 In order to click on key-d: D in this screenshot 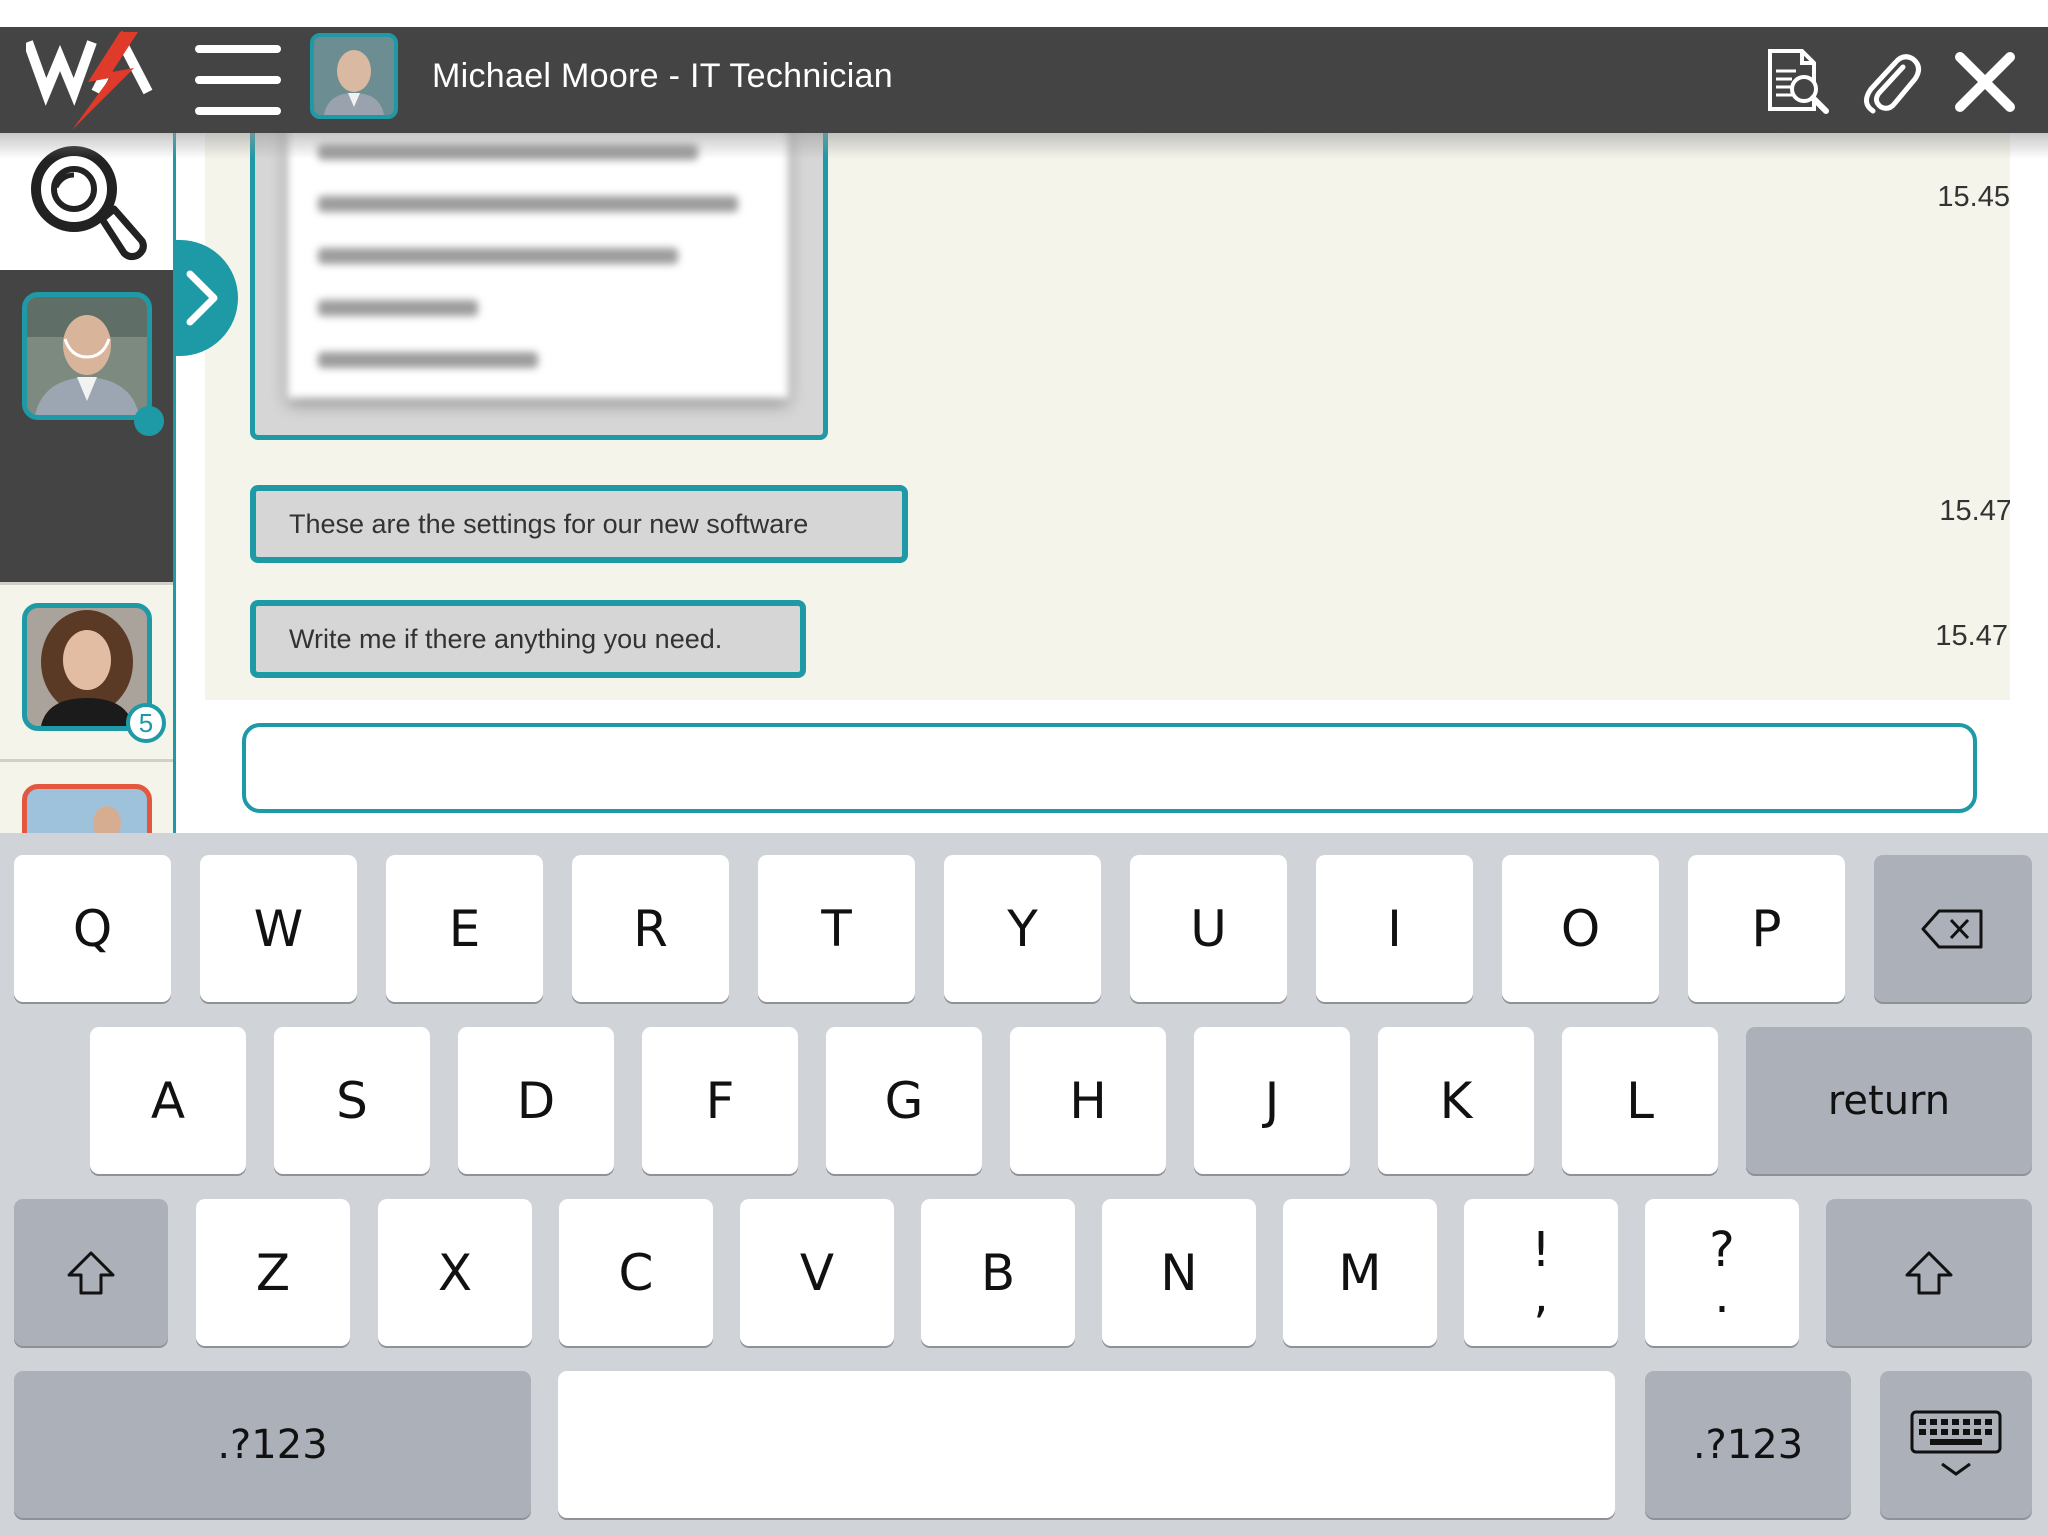, I will do `click(536, 1100)`.